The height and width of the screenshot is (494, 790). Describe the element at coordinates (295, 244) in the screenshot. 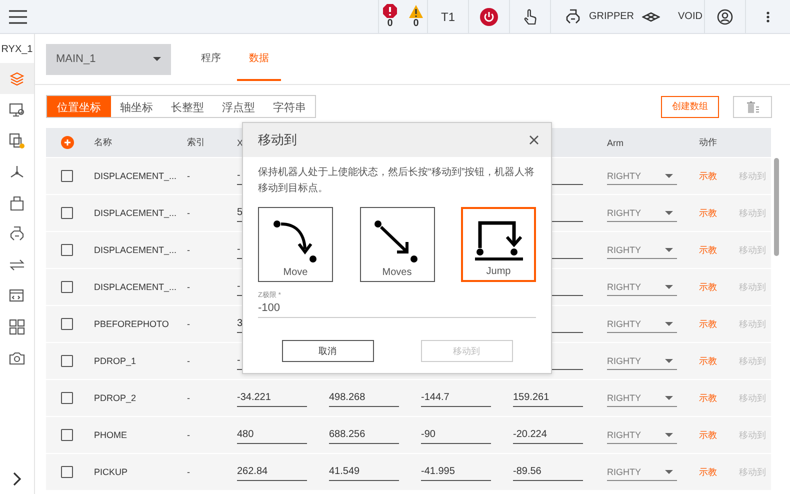

I see `motion-option: Move` at that location.